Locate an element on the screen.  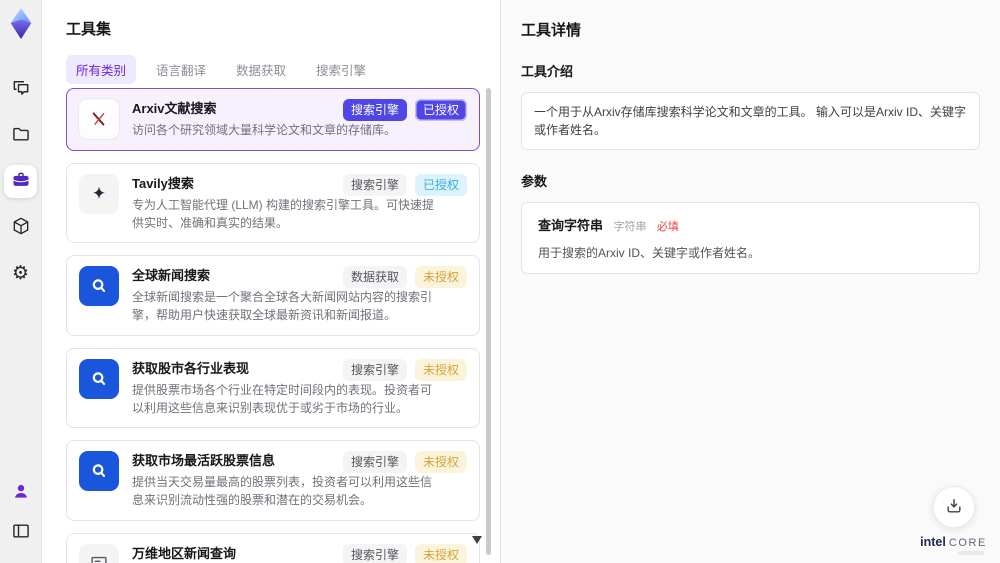
collapse-panel-icon is located at coordinates (21, 532).